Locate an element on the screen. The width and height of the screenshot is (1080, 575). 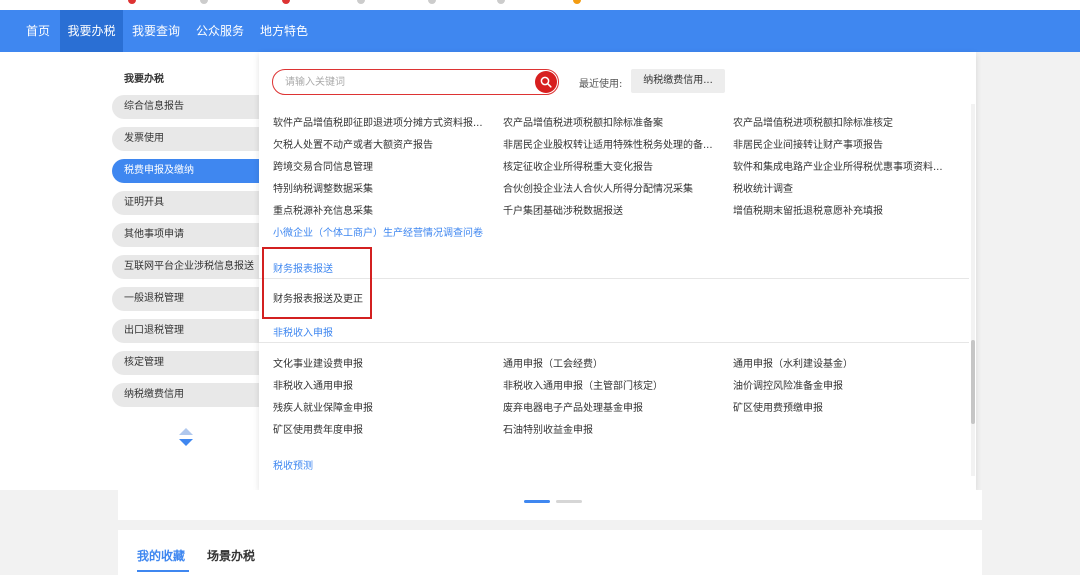
sidebar-item-invoice: 发票使用 is located at coordinates (185, 139).